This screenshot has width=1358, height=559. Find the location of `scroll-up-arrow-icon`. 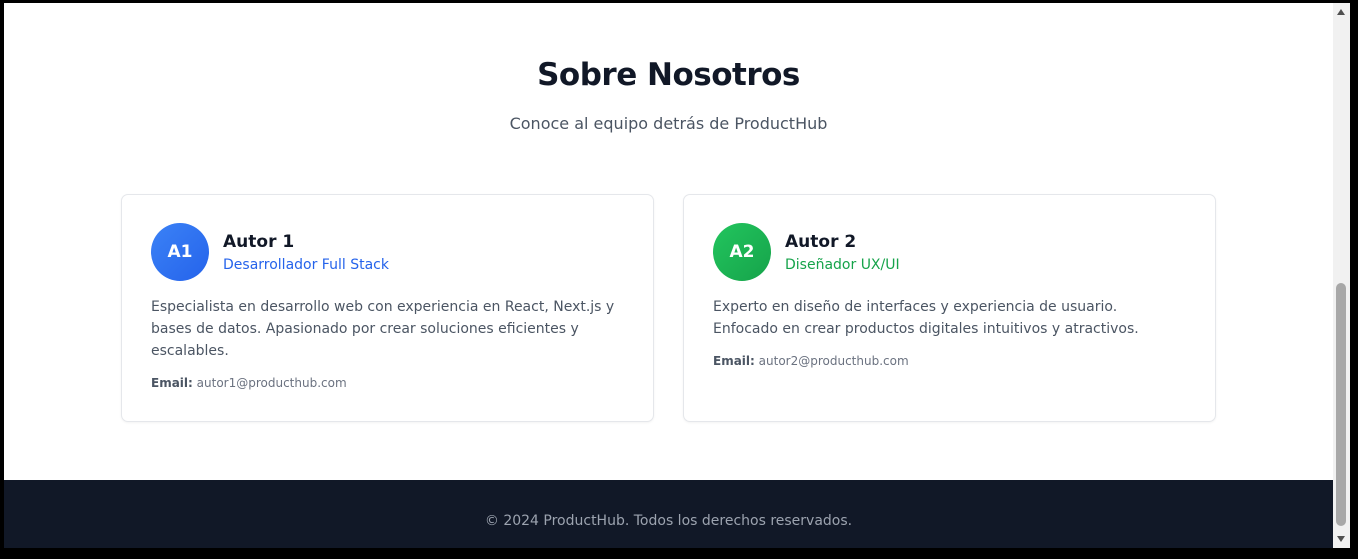

scroll-up-arrow-icon is located at coordinates (1341, 12).